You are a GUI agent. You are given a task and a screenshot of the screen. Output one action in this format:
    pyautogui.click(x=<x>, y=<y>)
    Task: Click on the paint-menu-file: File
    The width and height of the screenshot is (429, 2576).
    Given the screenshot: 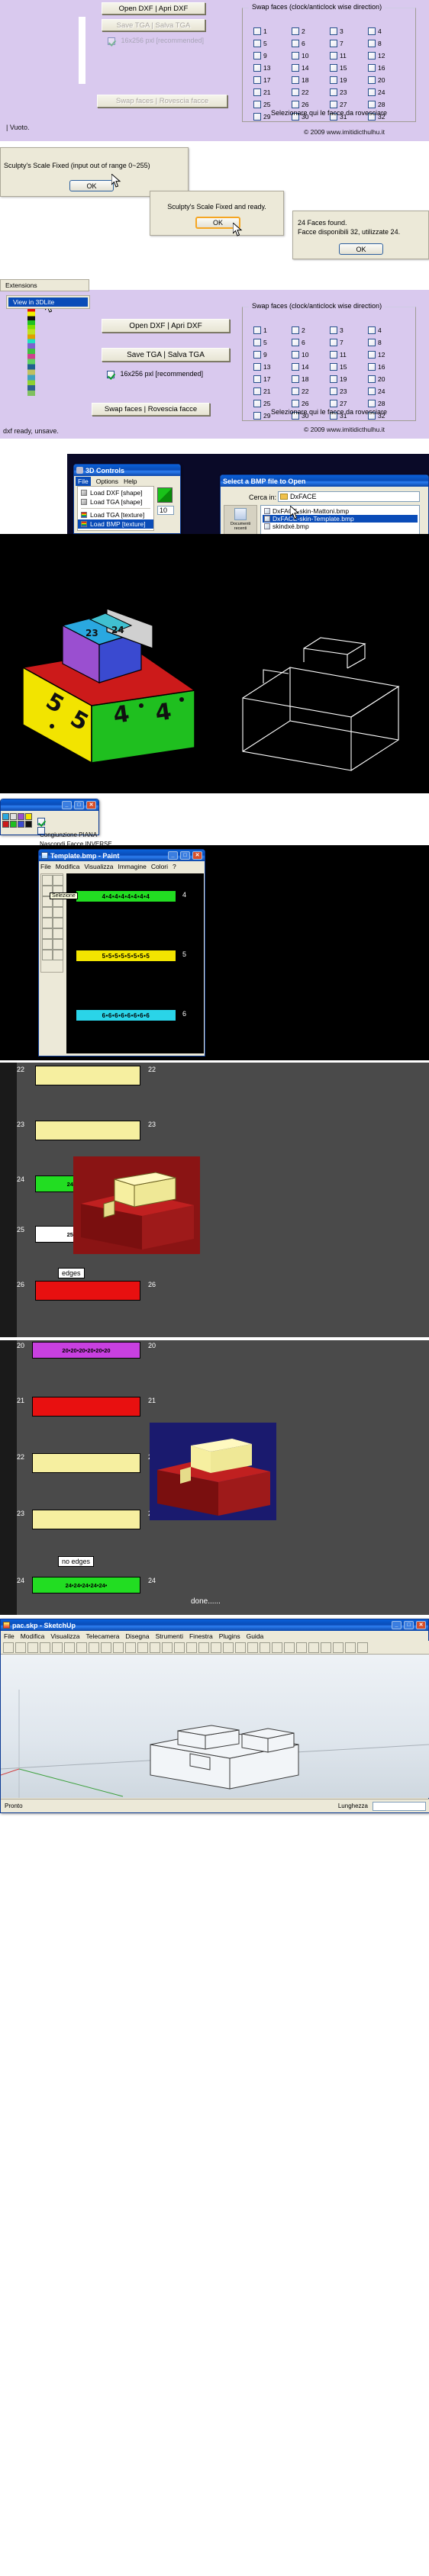 What is the action you would take?
    pyautogui.click(x=46, y=866)
    